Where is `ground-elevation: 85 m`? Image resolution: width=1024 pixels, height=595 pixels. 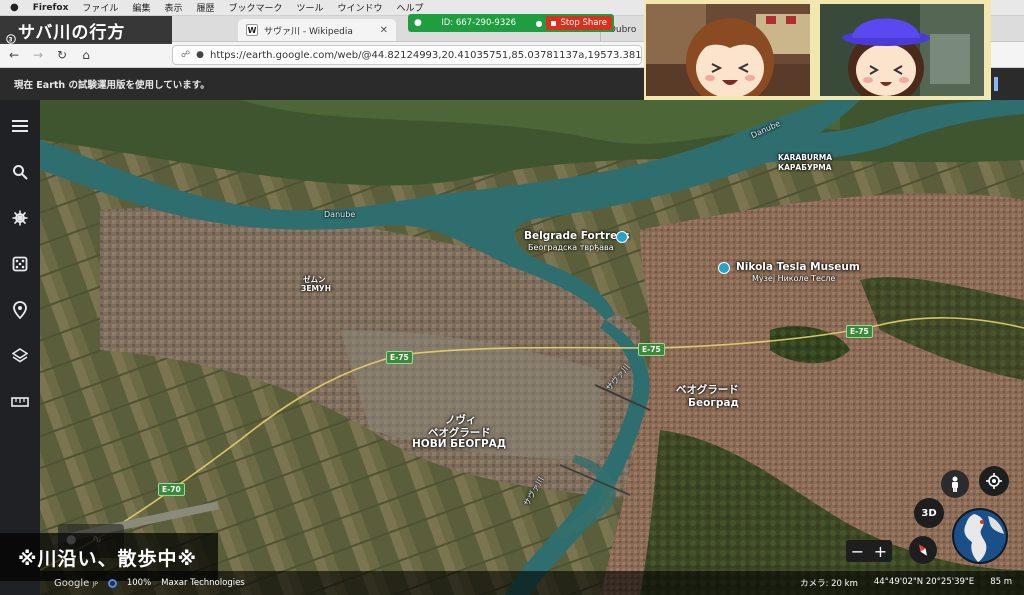 ground-elevation: 85 m is located at coordinates (1001, 582).